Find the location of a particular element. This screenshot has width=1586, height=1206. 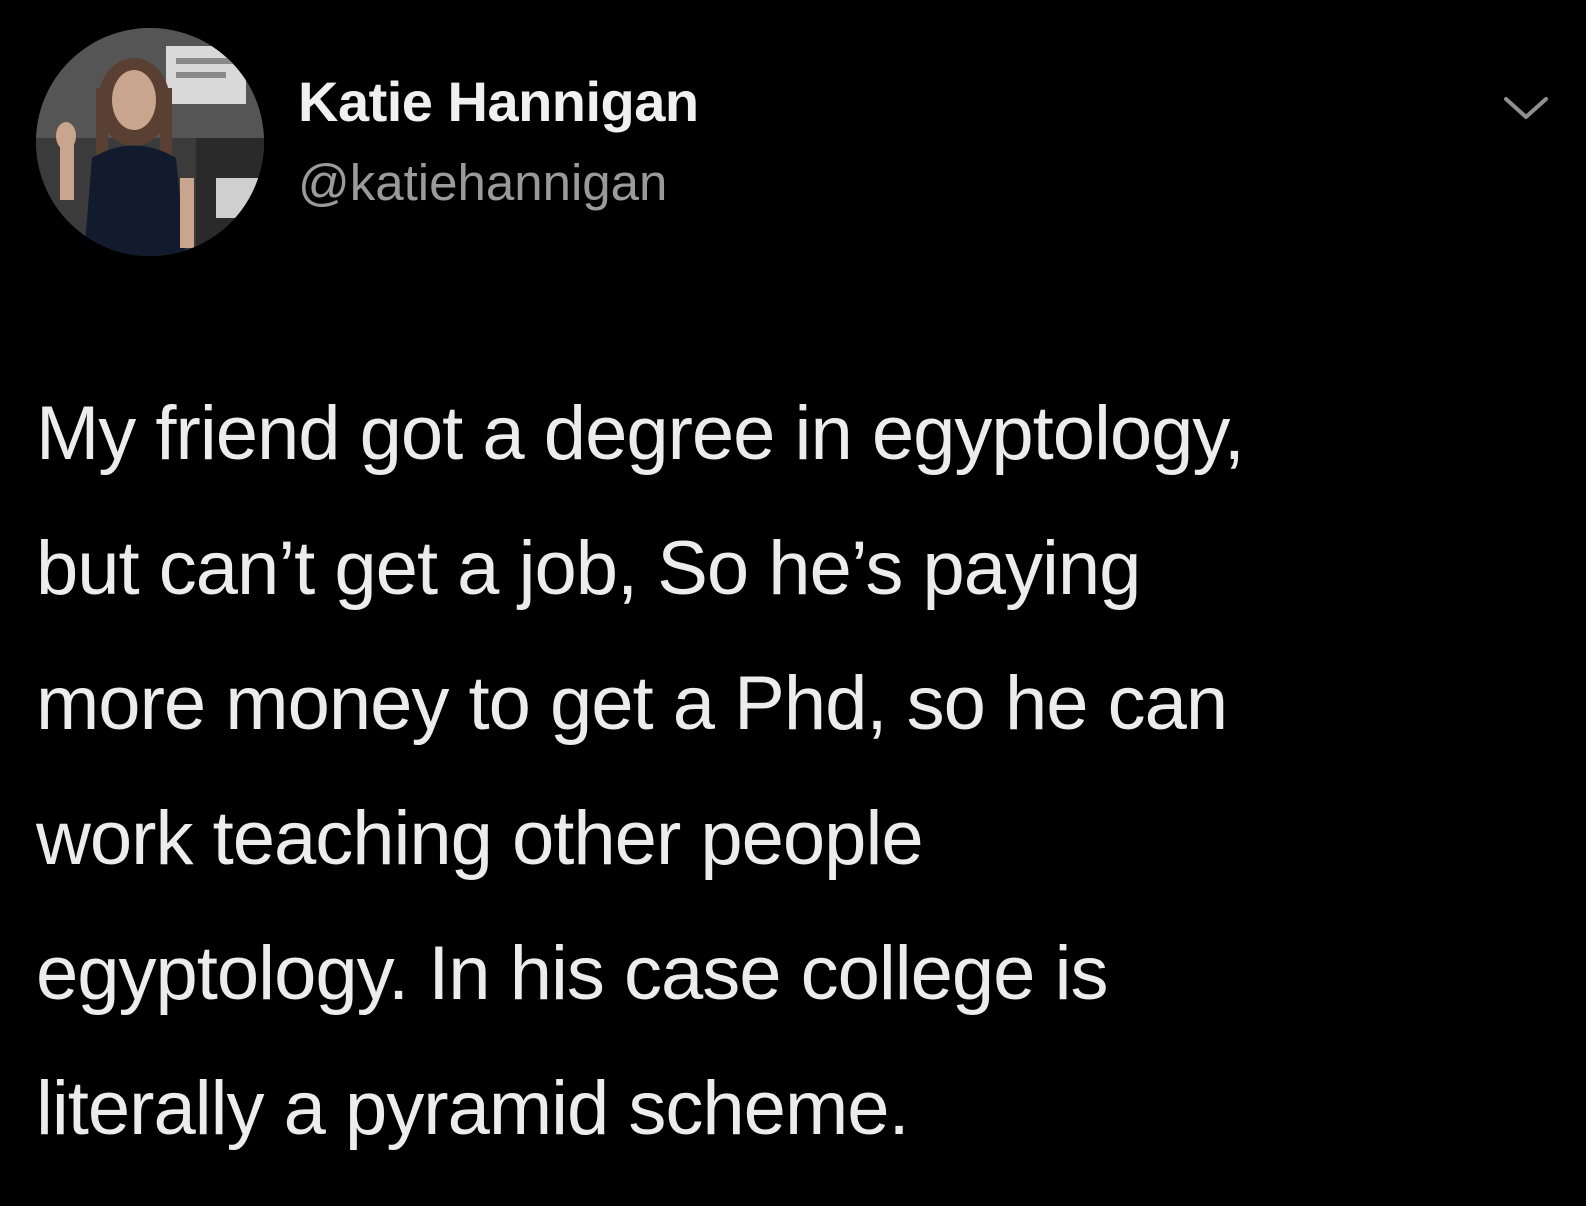

tweet-text-line: literally a pyramid scheme. is located at coordinates (473, 1108).